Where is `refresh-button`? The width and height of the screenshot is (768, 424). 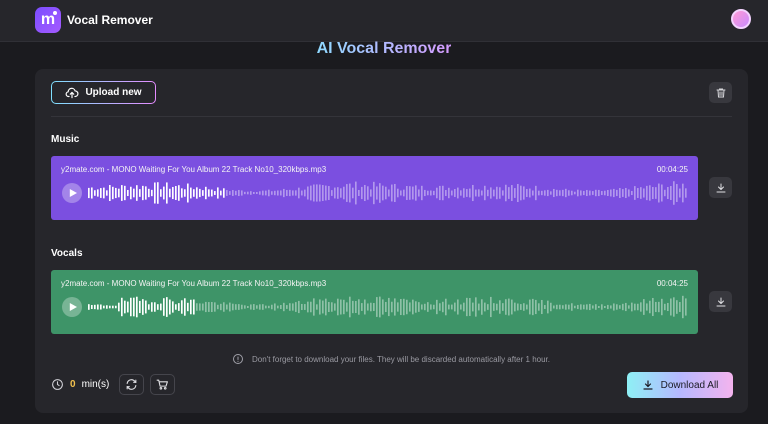
refresh-button is located at coordinates (132, 384).